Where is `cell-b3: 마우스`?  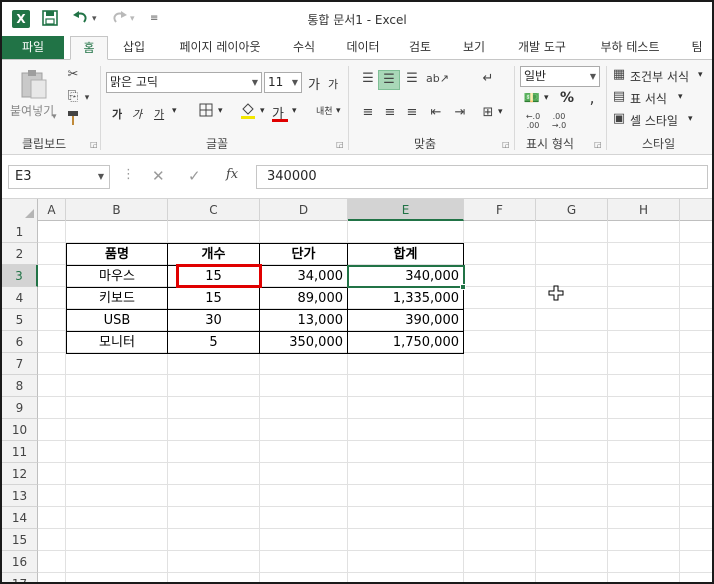 cell-b3: 마우스 is located at coordinates (117, 277).